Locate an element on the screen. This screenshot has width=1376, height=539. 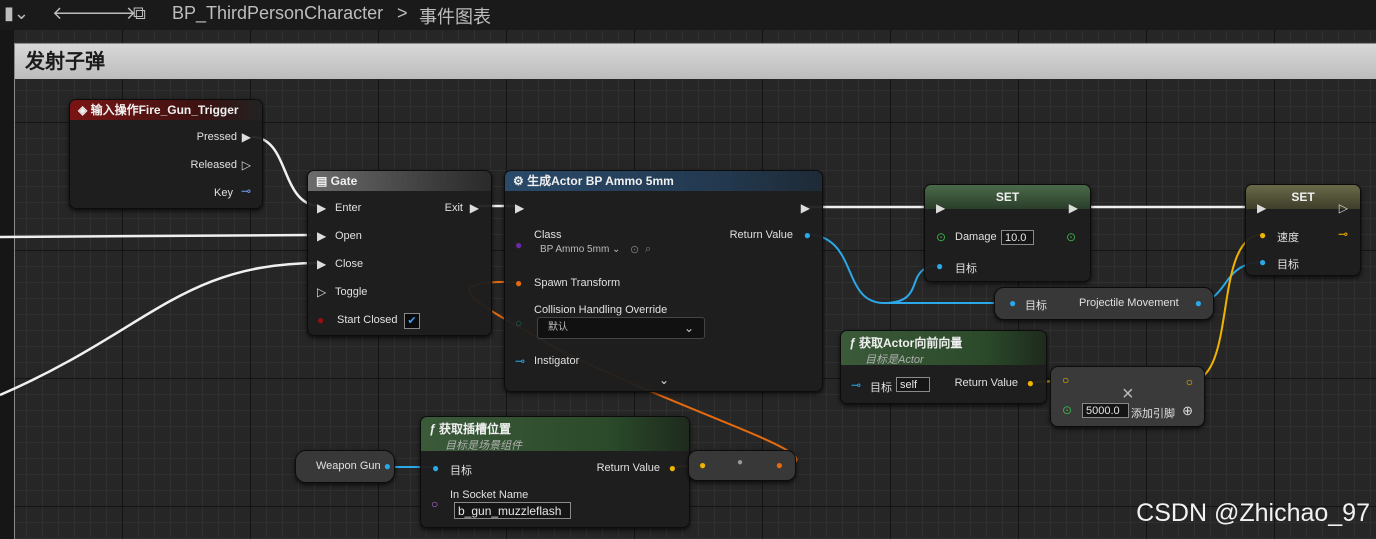
pin-label-damage: Damage is located at coordinates (976, 237).